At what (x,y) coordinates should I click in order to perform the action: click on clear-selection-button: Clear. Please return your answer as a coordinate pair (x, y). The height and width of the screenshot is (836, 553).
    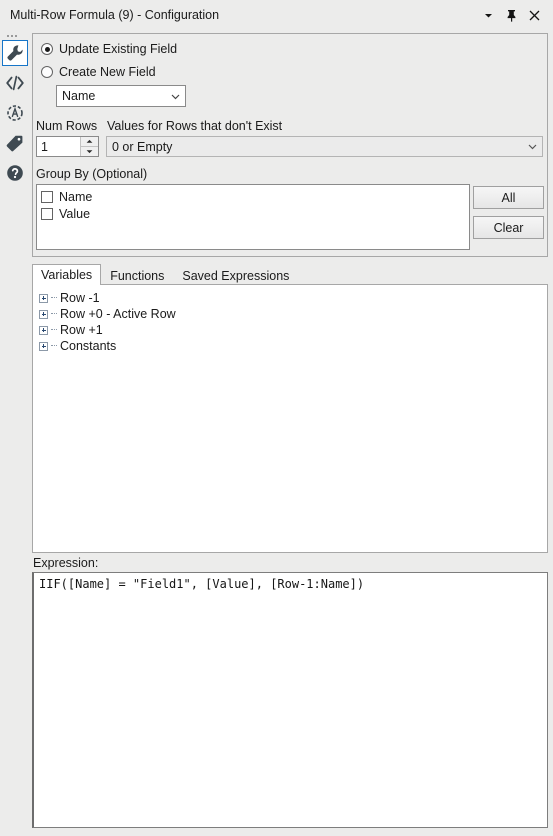
    Looking at the image, I should click on (508, 227).